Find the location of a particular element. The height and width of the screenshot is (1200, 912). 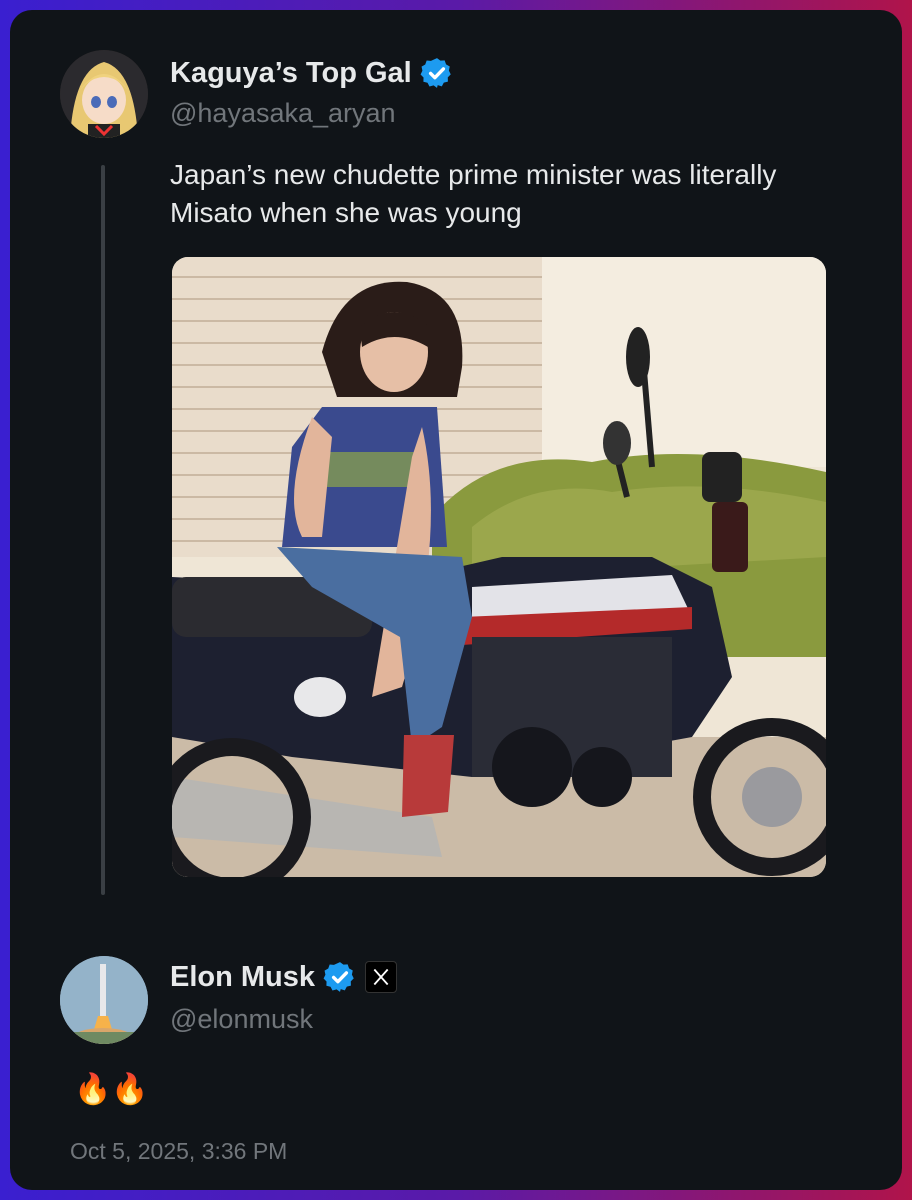

avatar-elon-musk is located at coordinates (104, 1000).